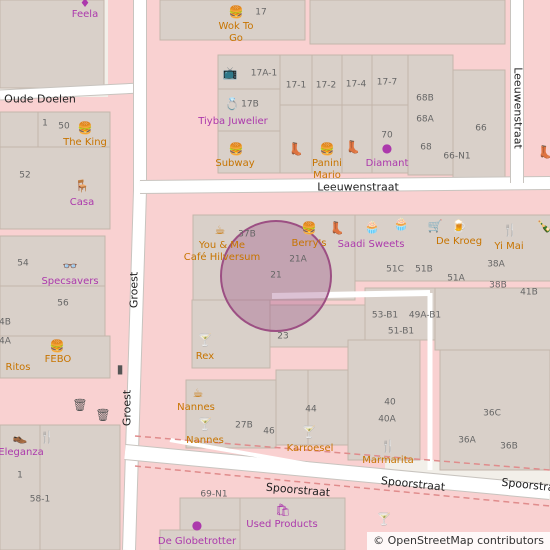 The image size is (550, 550). I want to click on housenumber: 68B, so click(425, 98).